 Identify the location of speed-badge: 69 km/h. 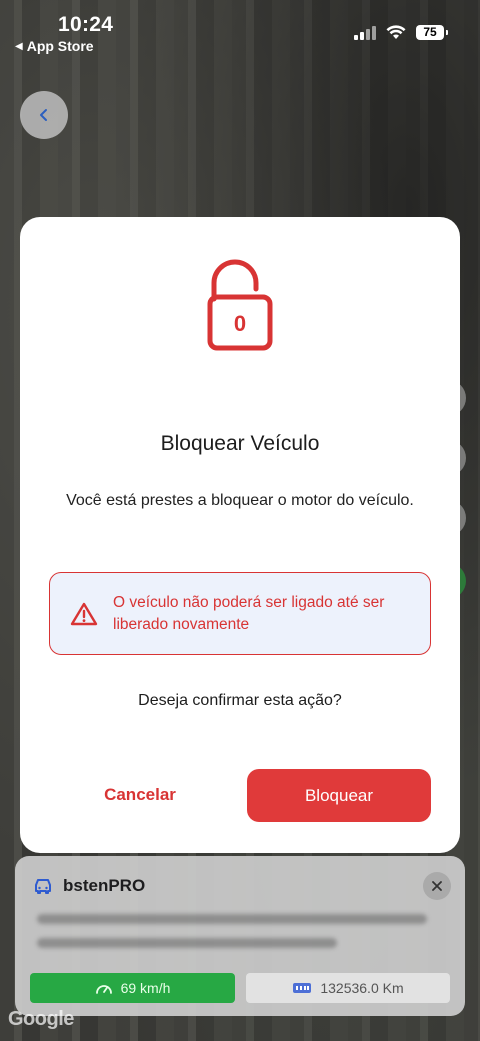
(132, 988).